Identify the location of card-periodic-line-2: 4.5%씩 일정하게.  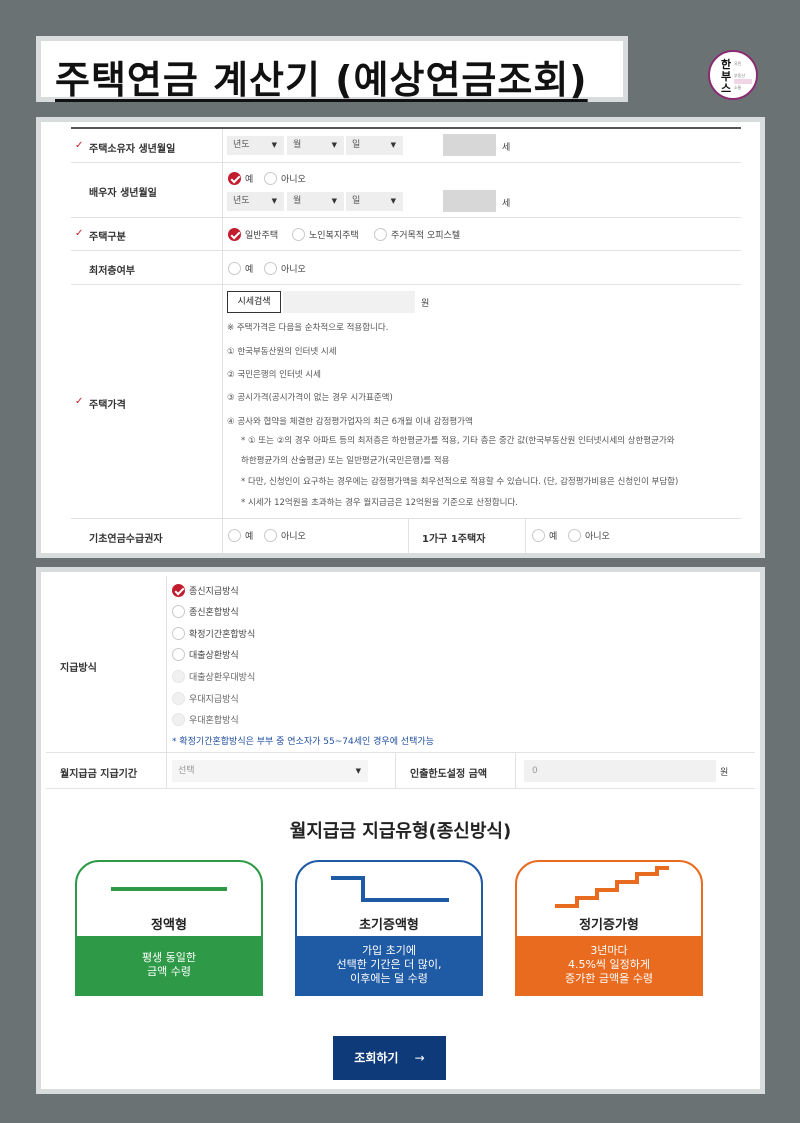
(609, 964).